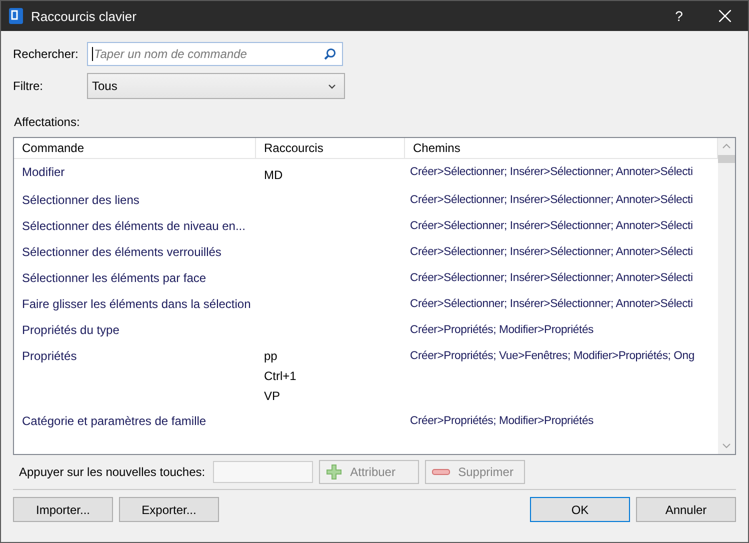 The height and width of the screenshot is (543, 749). Describe the element at coordinates (271, 356) in the screenshot. I see `shortcut-cell-text: pp` at that location.